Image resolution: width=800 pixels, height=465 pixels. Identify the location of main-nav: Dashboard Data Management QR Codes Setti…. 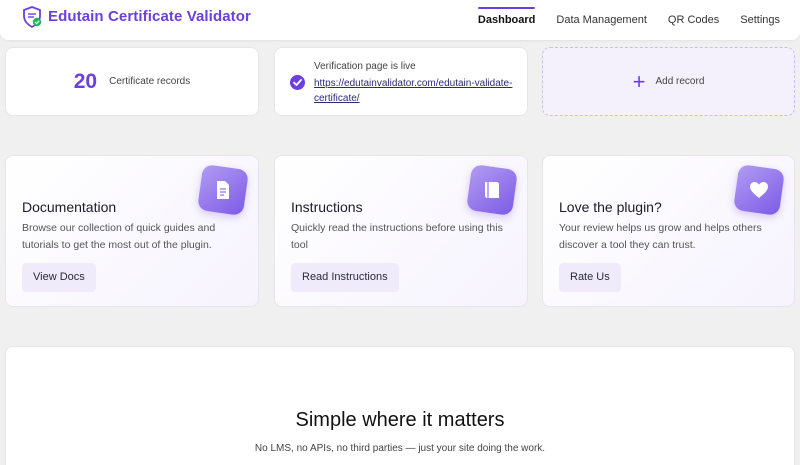
(618, 20).